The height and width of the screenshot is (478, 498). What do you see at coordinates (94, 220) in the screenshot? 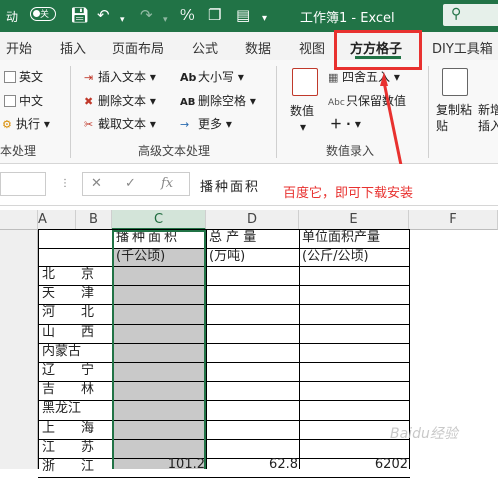
I see `column-header-b: B` at bounding box center [94, 220].